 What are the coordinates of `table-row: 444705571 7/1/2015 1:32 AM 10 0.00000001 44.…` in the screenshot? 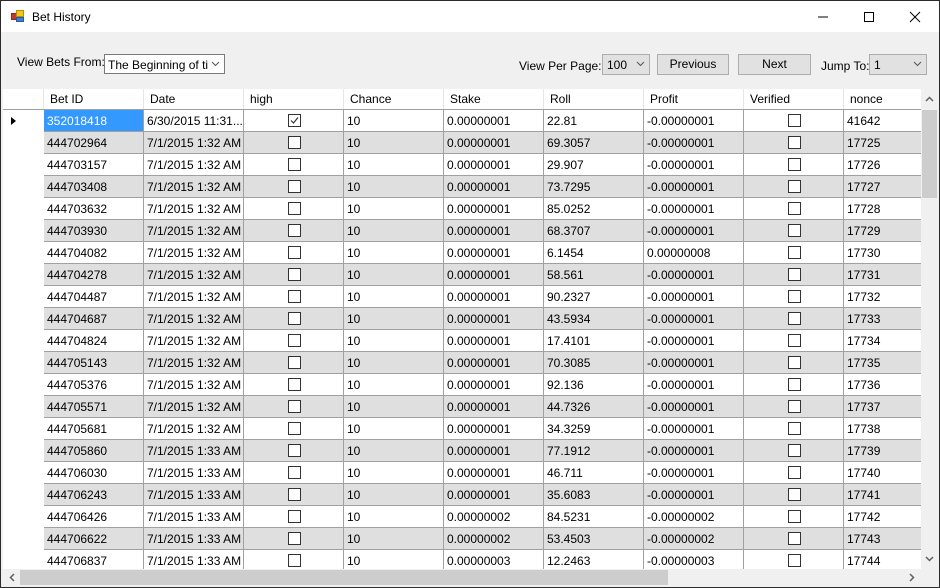 It's located at (462, 407).